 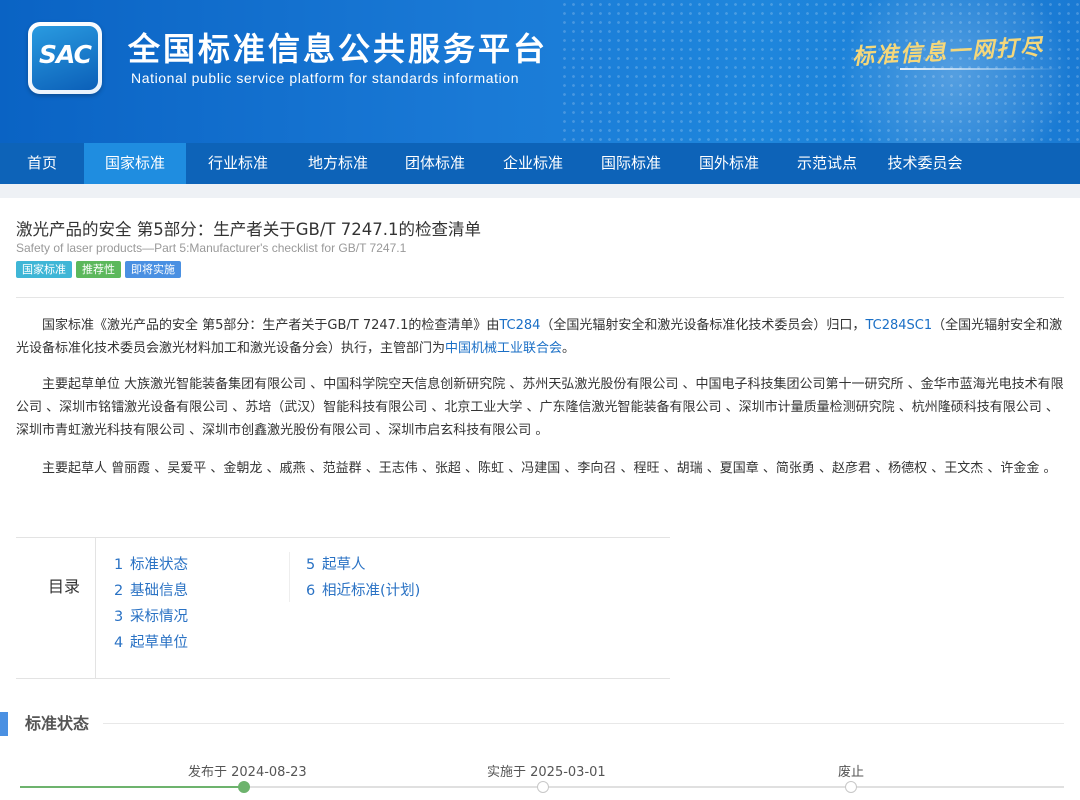 I want to click on toc-item-number: 3, so click(x=119, y=617).